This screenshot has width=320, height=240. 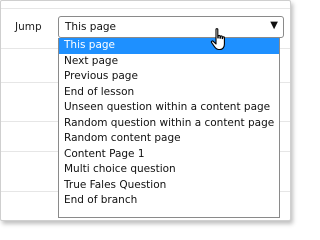 What do you see at coordinates (169, 46) in the screenshot?
I see `dropdown-option: This page` at bounding box center [169, 46].